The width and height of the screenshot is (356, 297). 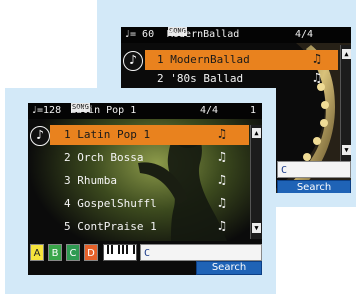 I want to click on style-name: Latin Pop 1, so click(x=103, y=110).